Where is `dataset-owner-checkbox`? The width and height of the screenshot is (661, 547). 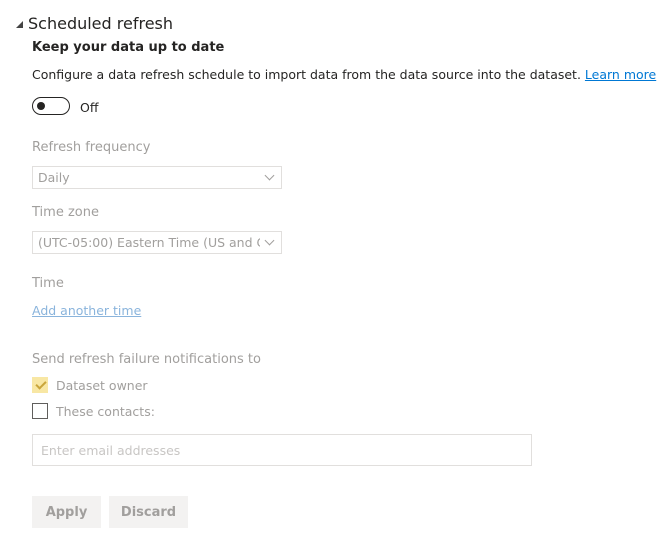 dataset-owner-checkbox is located at coordinates (40, 385).